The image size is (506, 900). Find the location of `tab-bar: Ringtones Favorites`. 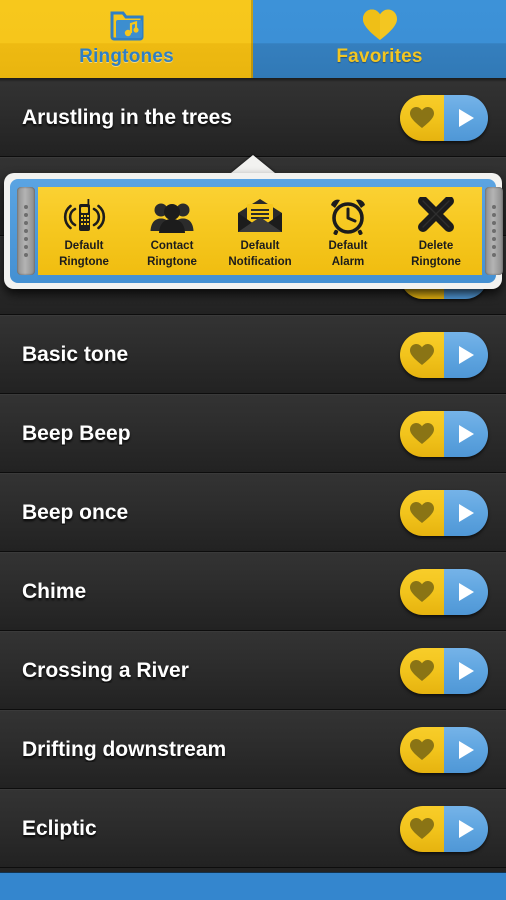

tab-bar: Ringtones Favorites is located at coordinates (253, 39).